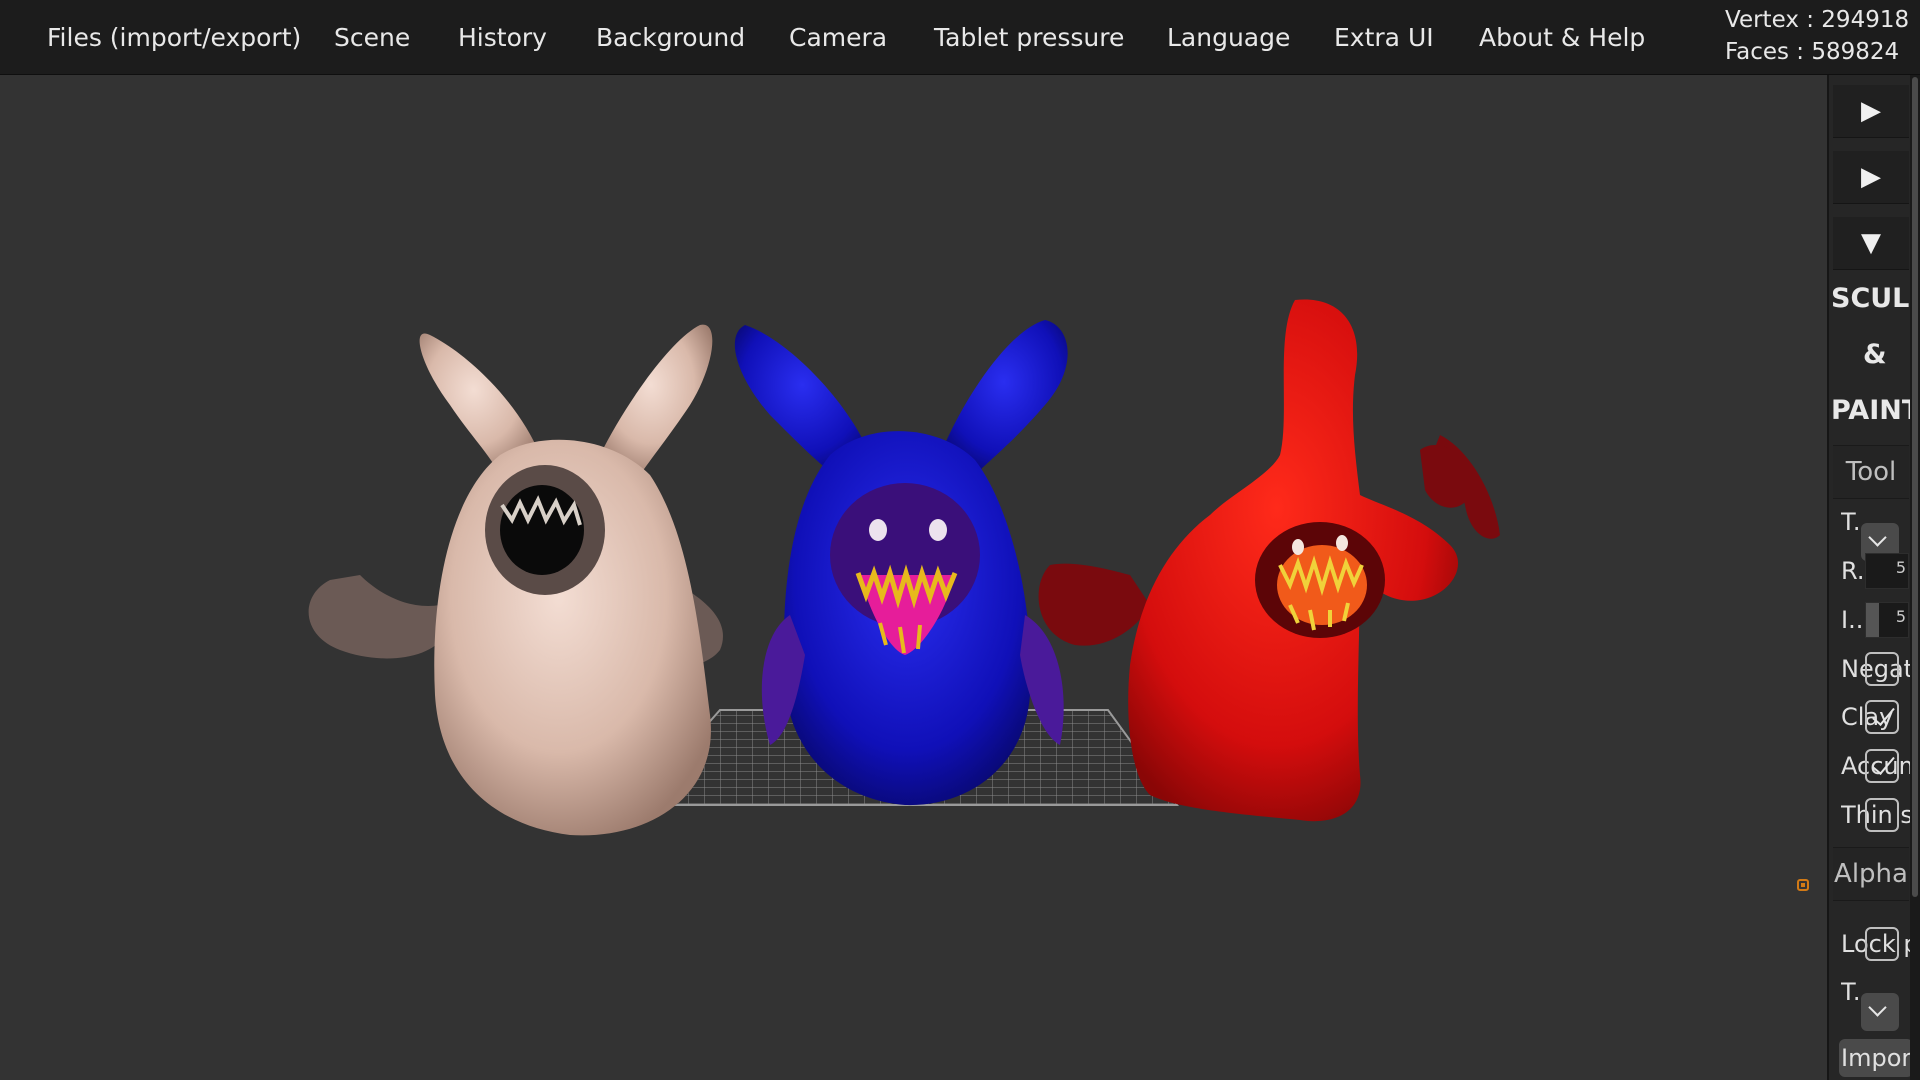 The height and width of the screenshot is (1080, 1920). I want to click on alpha-type-dropdown, so click(1880, 1012).